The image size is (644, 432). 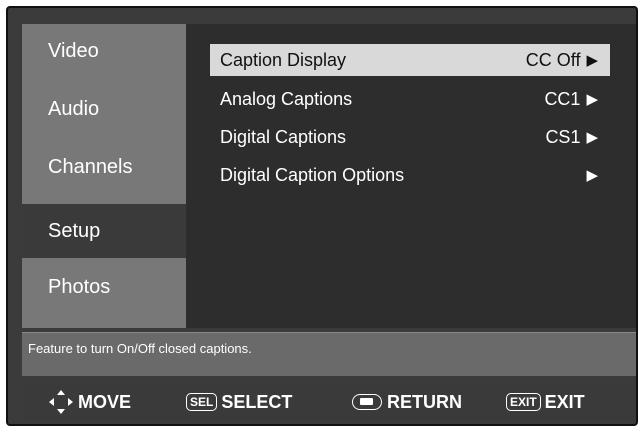 What do you see at coordinates (74, 109) in the screenshot?
I see `sidebar-item-label: Audio` at bounding box center [74, 109].